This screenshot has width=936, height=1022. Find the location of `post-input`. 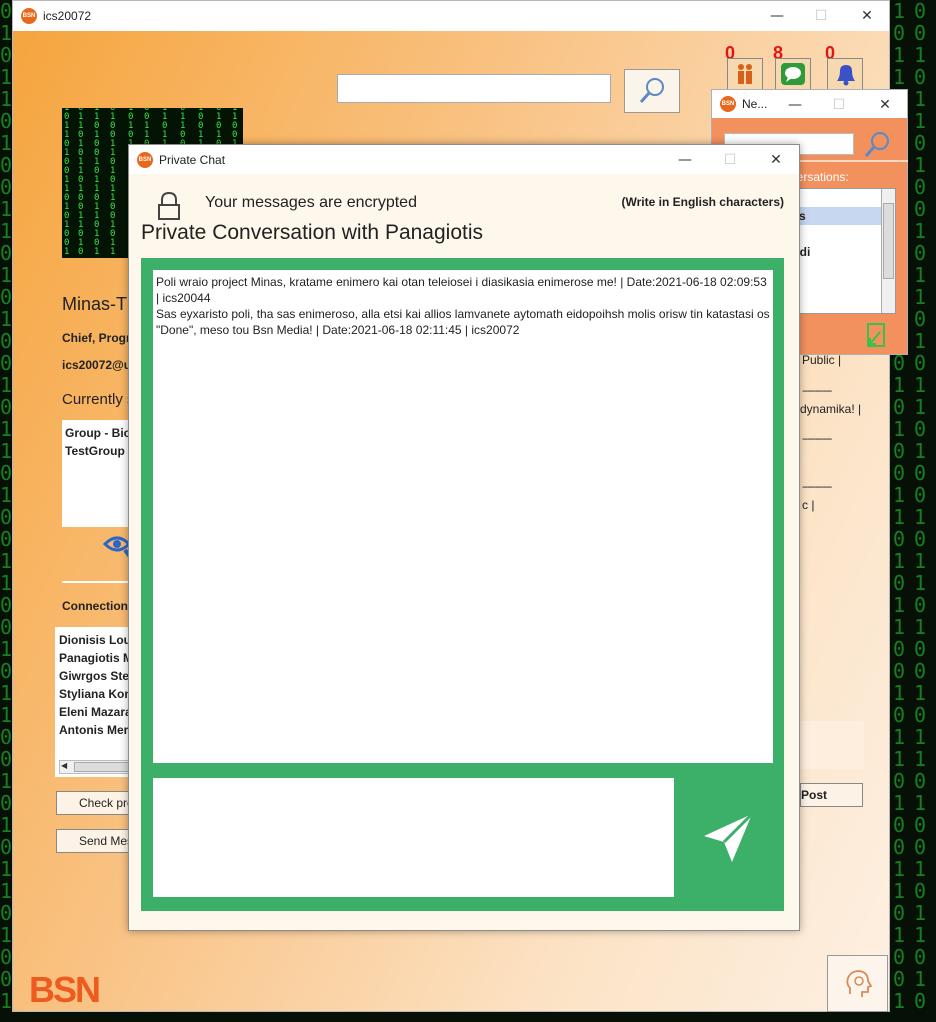

post-input is located at coordinates (832, 745).